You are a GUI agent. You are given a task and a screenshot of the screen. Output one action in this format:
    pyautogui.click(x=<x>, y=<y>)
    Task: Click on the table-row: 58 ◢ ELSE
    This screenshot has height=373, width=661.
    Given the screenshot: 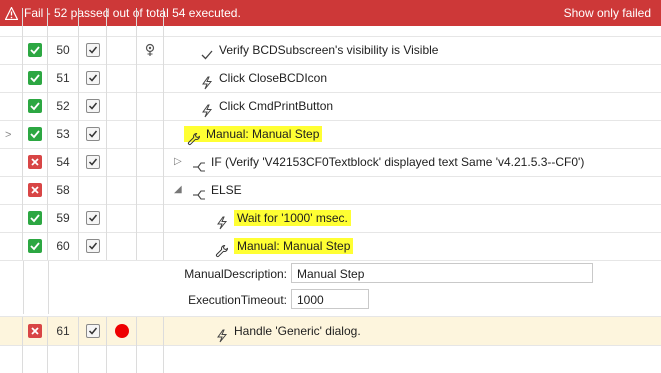 What is the action you would take?
    pyautogui.click(x=330, y=190)
    